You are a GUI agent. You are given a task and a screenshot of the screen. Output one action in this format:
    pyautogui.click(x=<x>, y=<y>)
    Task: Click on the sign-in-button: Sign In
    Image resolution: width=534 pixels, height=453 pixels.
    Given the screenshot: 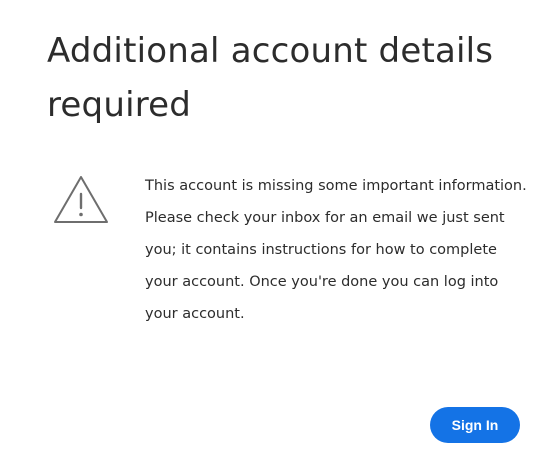 What is the action you would take?
    pyautogui.click(x=475, y=425)
    